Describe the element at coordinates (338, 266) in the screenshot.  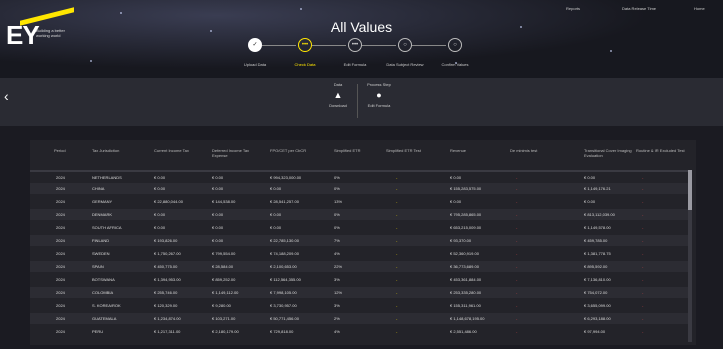
I see `table-cell: 22%` at that location.